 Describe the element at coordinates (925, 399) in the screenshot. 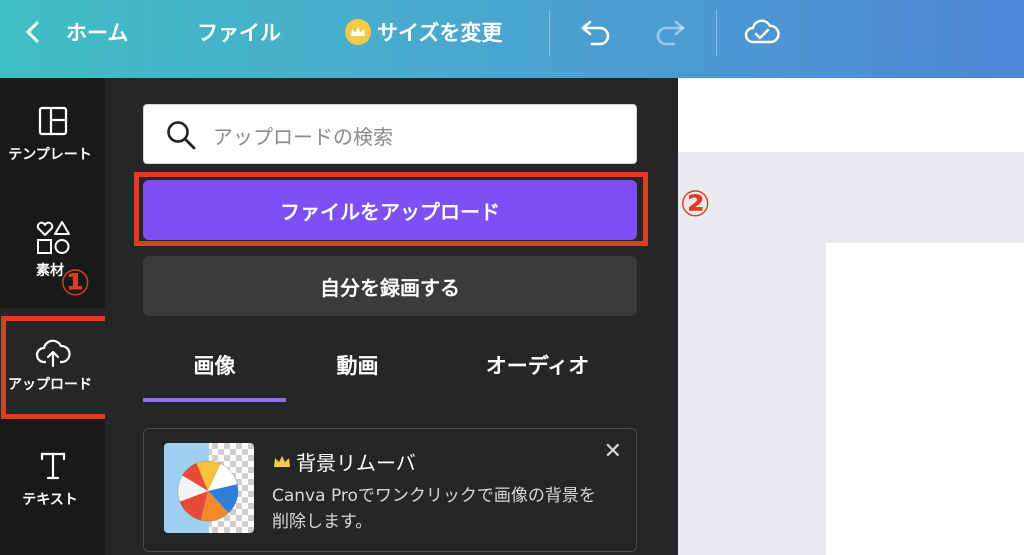

I see `design-page` at that location.